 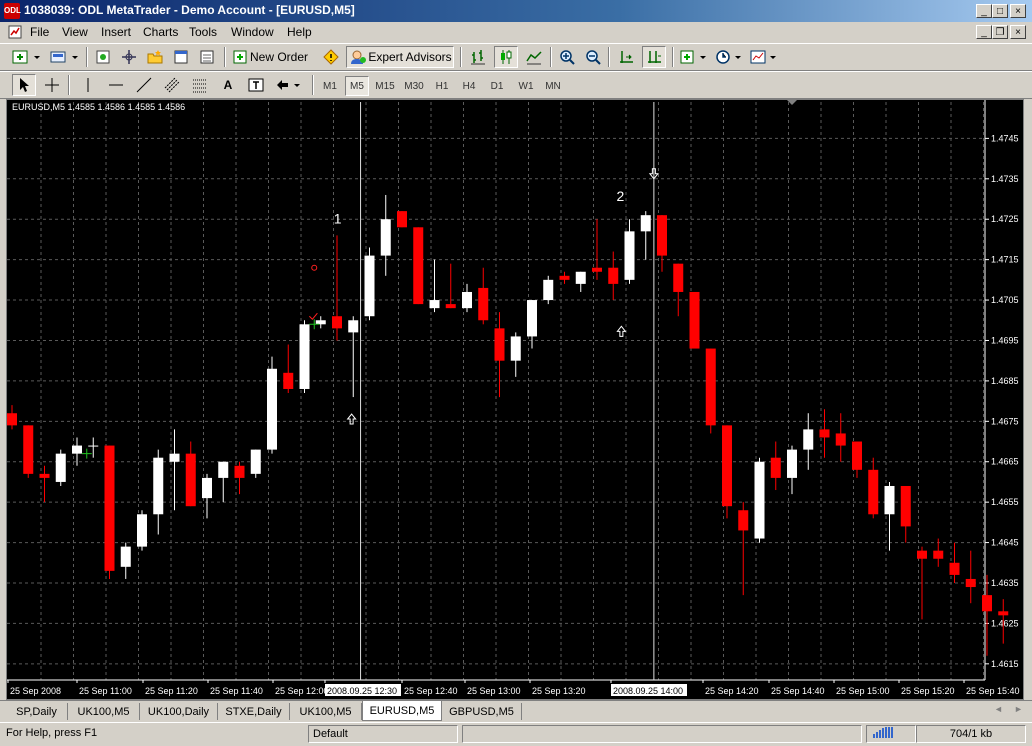 I want to click on timeframe-h4: H4, so click(x=469, y=86).